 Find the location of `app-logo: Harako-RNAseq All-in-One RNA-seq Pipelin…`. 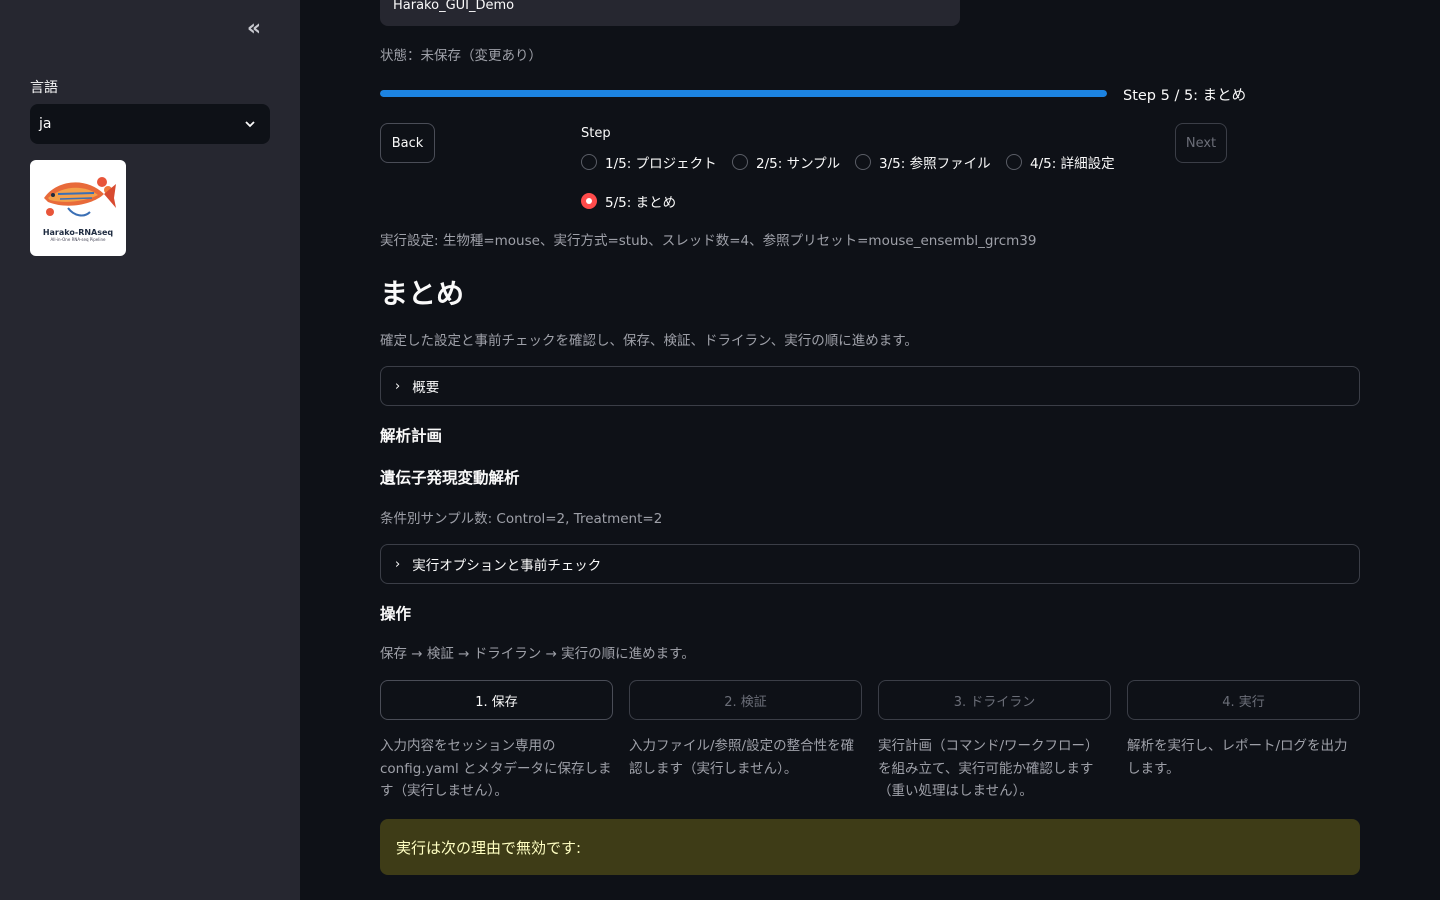

app-logo: Harako-RNAseq All-in-One RNA-seq Pipelin… is located at coordinates (78, 208).